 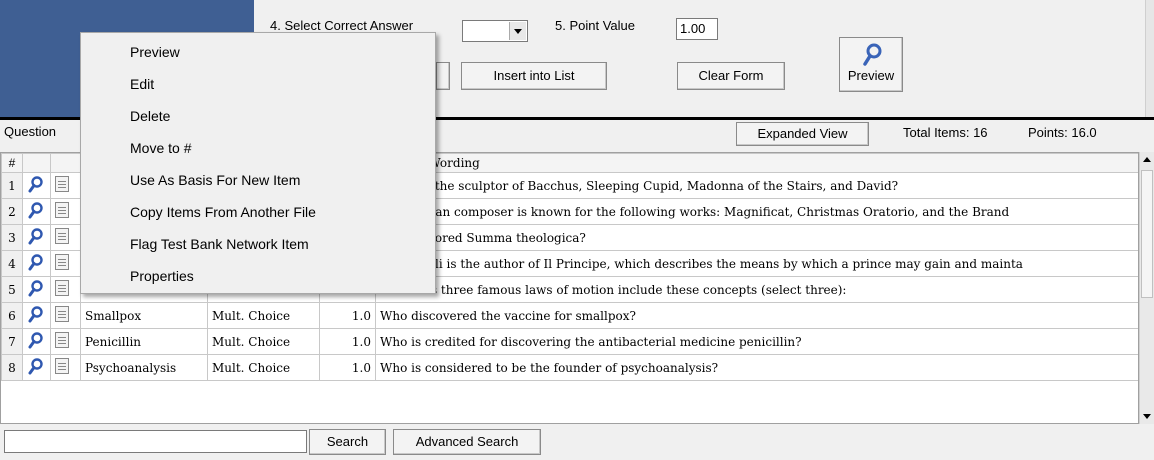 I want to click on select-answer-label: 4. Select Correct Answer, so click(x=342, y=25).